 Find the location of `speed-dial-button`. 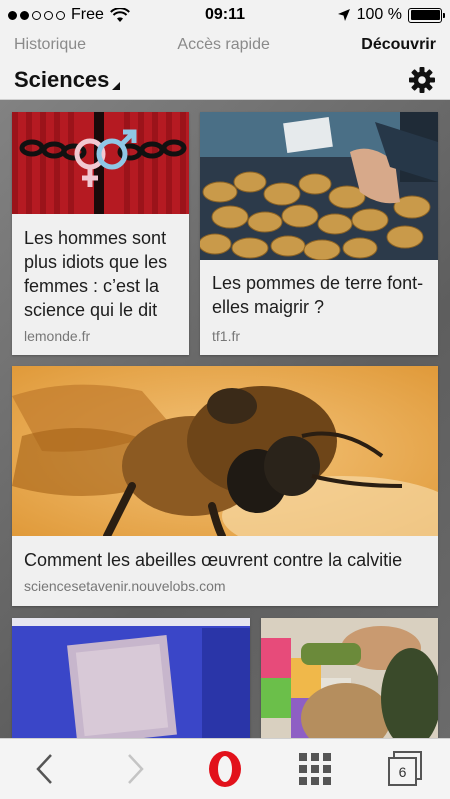

speed-dial-button is located at coordinates (315, 769).